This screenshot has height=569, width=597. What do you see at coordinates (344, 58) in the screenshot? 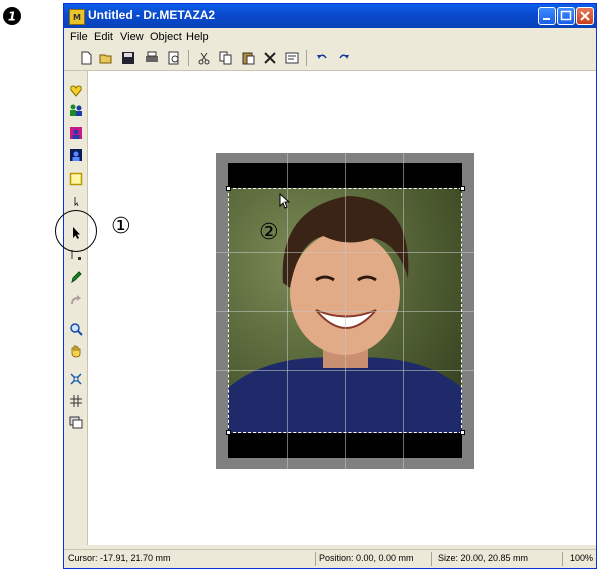
I see `redo-icon` at bounding box center [344, 58].